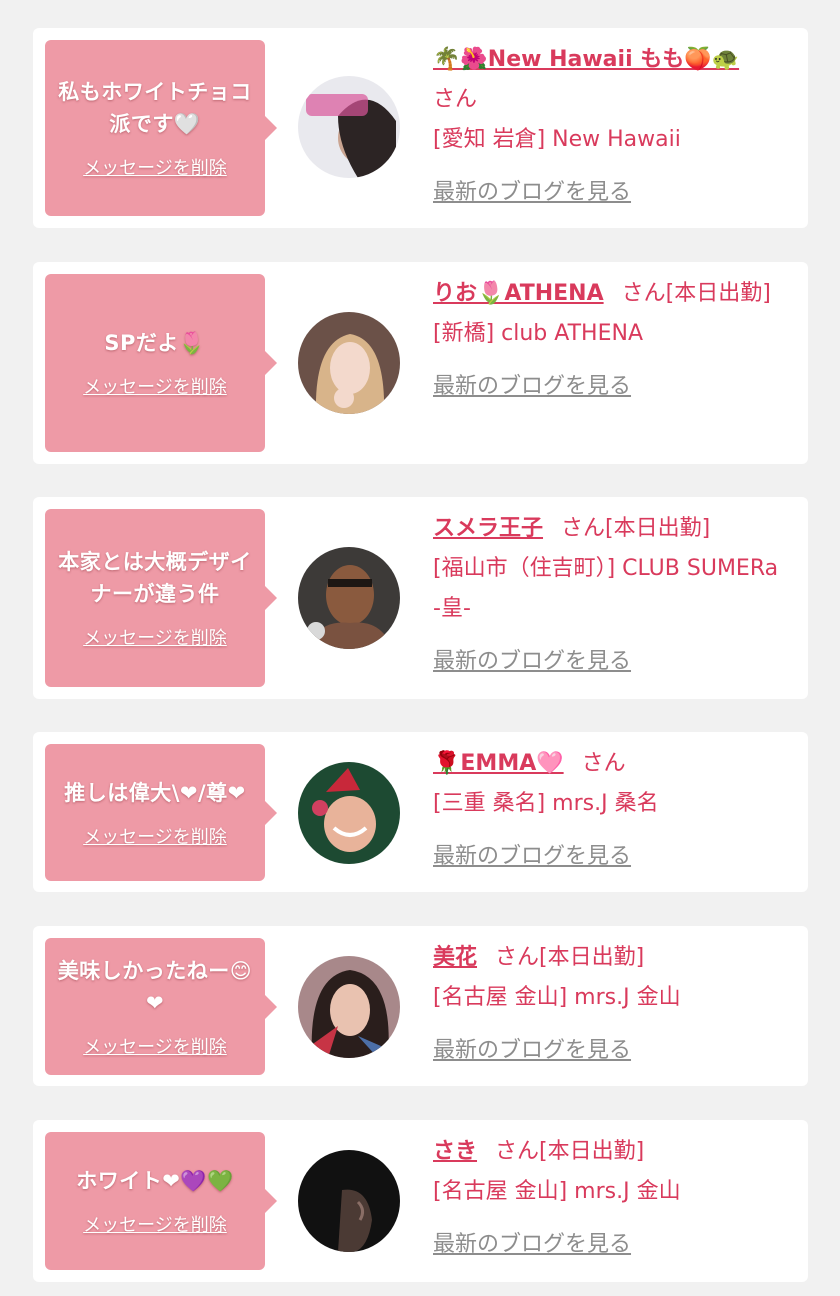  I want to click on cast-info: 🌹EMMA🩷 さん [三重 桑名] mrs.J 桑名 最新のブログを見る, so click(613, 807).